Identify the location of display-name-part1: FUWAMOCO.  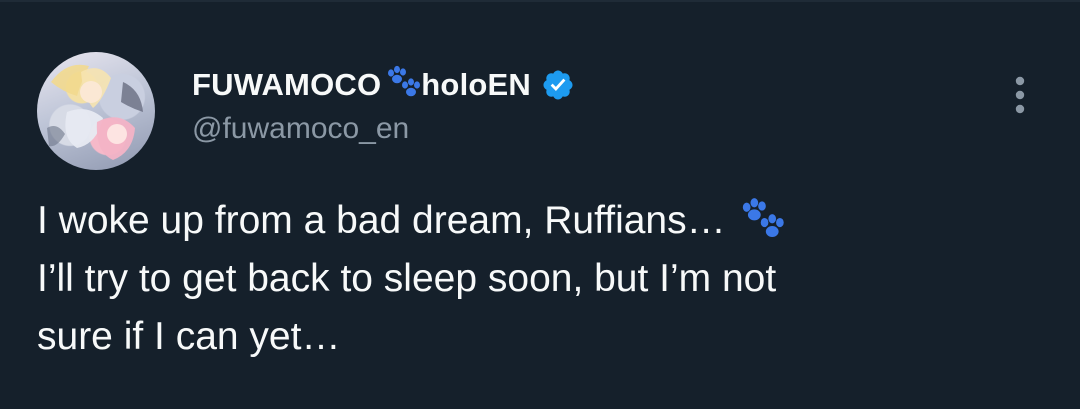
(287, 84).